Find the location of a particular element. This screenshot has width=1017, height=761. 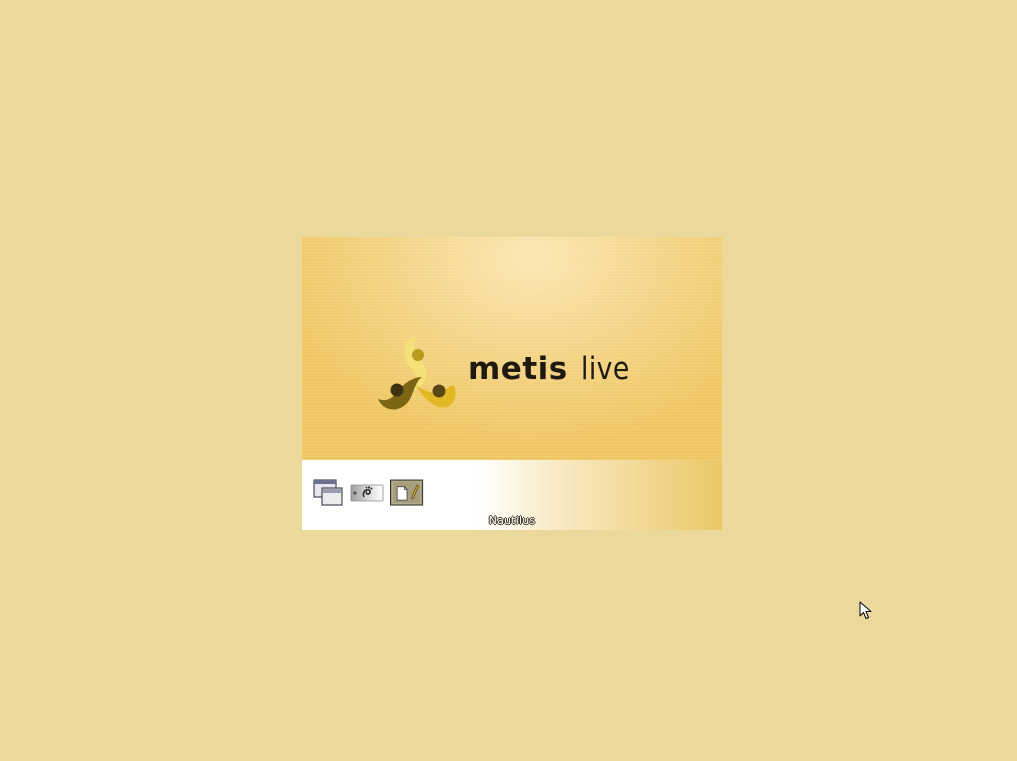

metis-logo-icon is located at coordinates (417, 373).